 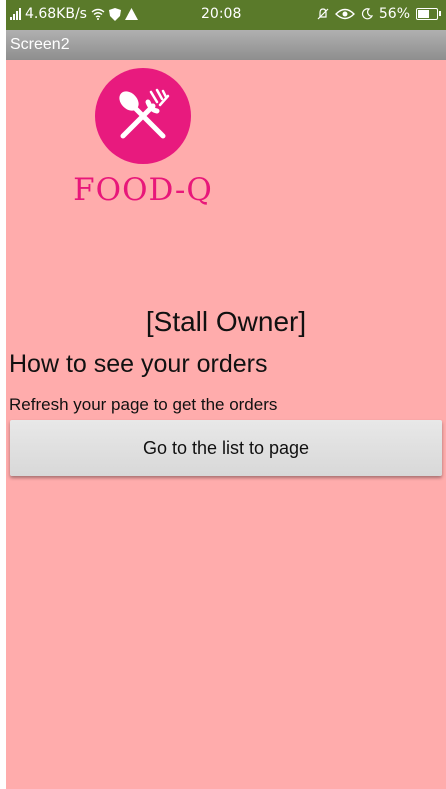 I want to click on moon-icon, so click(x=367, y=14).